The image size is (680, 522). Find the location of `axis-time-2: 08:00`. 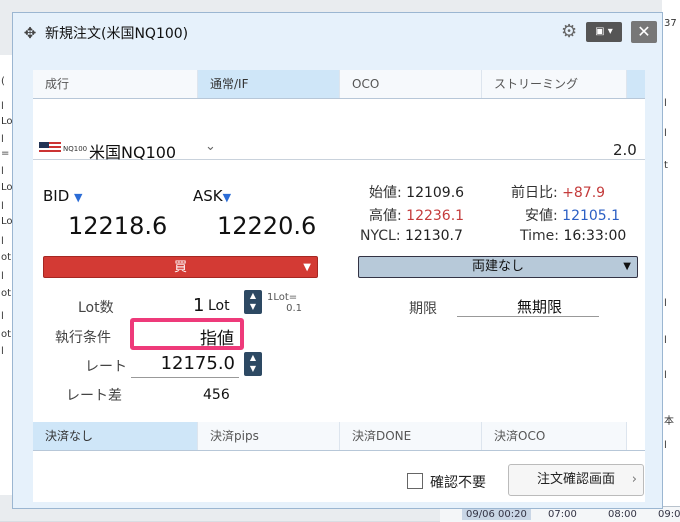

axis-time-2: 08:00 is located at coordinates (622, 514).